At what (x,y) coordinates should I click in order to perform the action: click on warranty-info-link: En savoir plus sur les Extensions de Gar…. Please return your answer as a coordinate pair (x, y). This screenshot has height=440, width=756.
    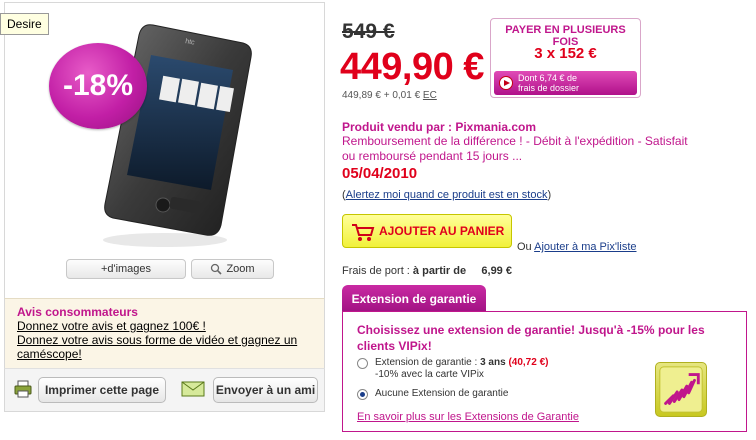
    Looking at the image, I should click on (468, 417).